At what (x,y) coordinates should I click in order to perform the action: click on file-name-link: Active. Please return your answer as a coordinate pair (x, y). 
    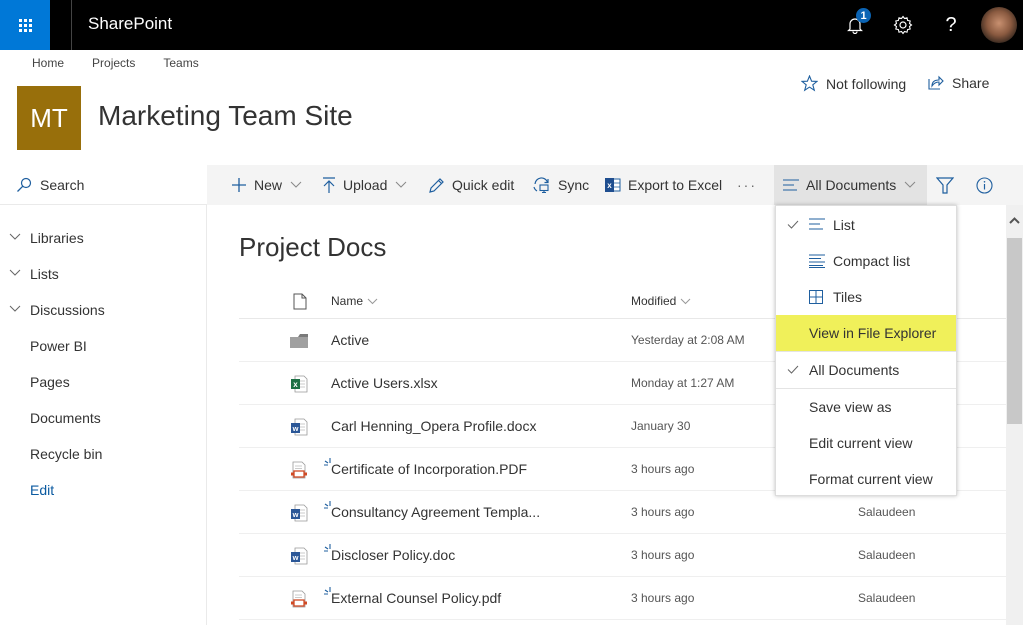
    Looking at the image, I should click on (350, 340).